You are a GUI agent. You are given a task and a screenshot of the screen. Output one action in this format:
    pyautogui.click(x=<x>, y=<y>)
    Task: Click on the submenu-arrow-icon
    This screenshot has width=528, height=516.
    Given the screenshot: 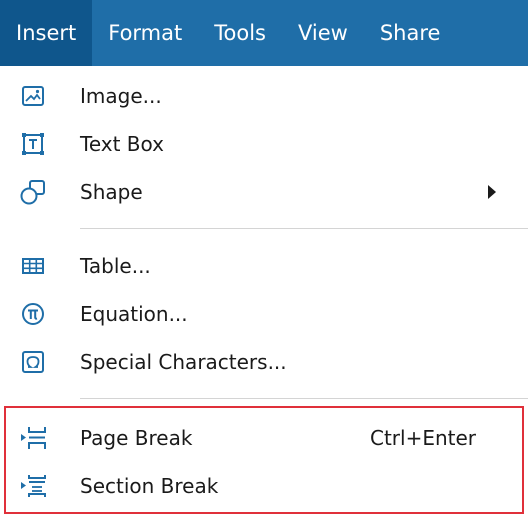 What is the action you would take?
    pyautogui.click(x=492, y=192)
    